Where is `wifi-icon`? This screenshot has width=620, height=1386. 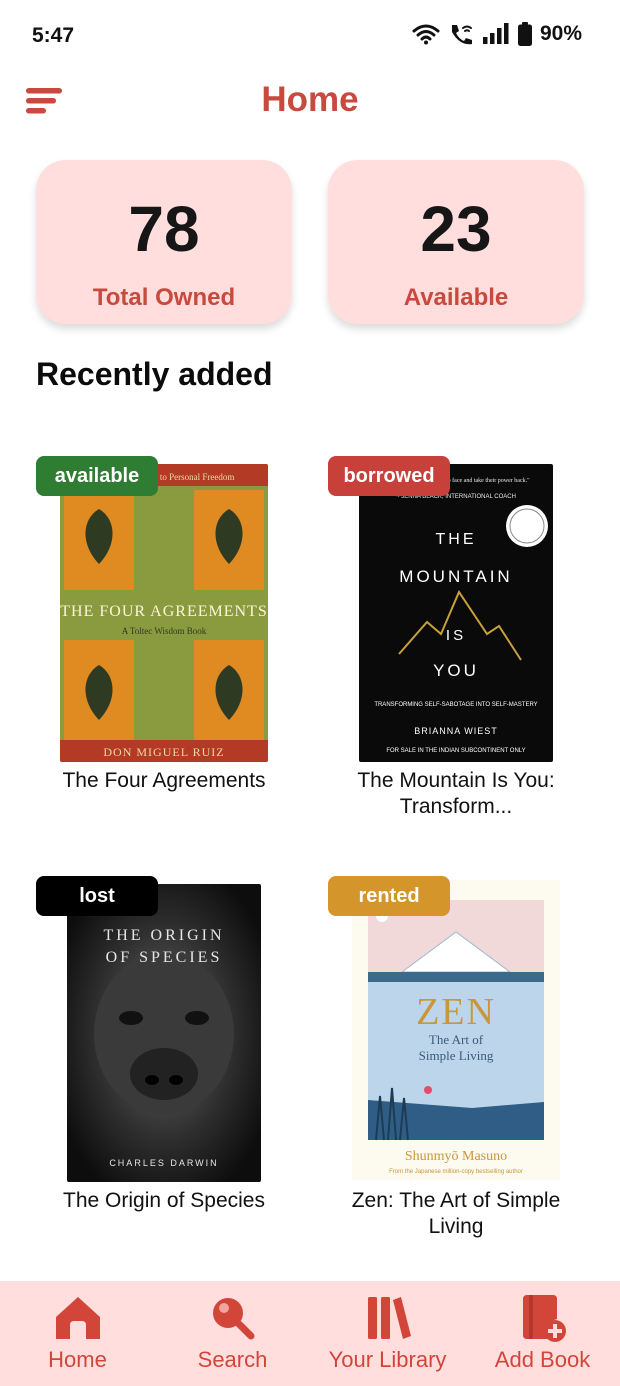
wifi-icon is located at coordinates (426, 34).